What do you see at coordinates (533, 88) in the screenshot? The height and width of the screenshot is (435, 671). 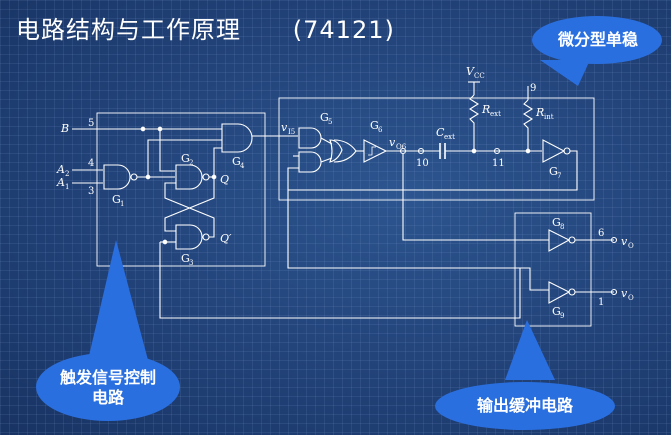 I see `label-pin9: 9` at bounding box center [533, 88].